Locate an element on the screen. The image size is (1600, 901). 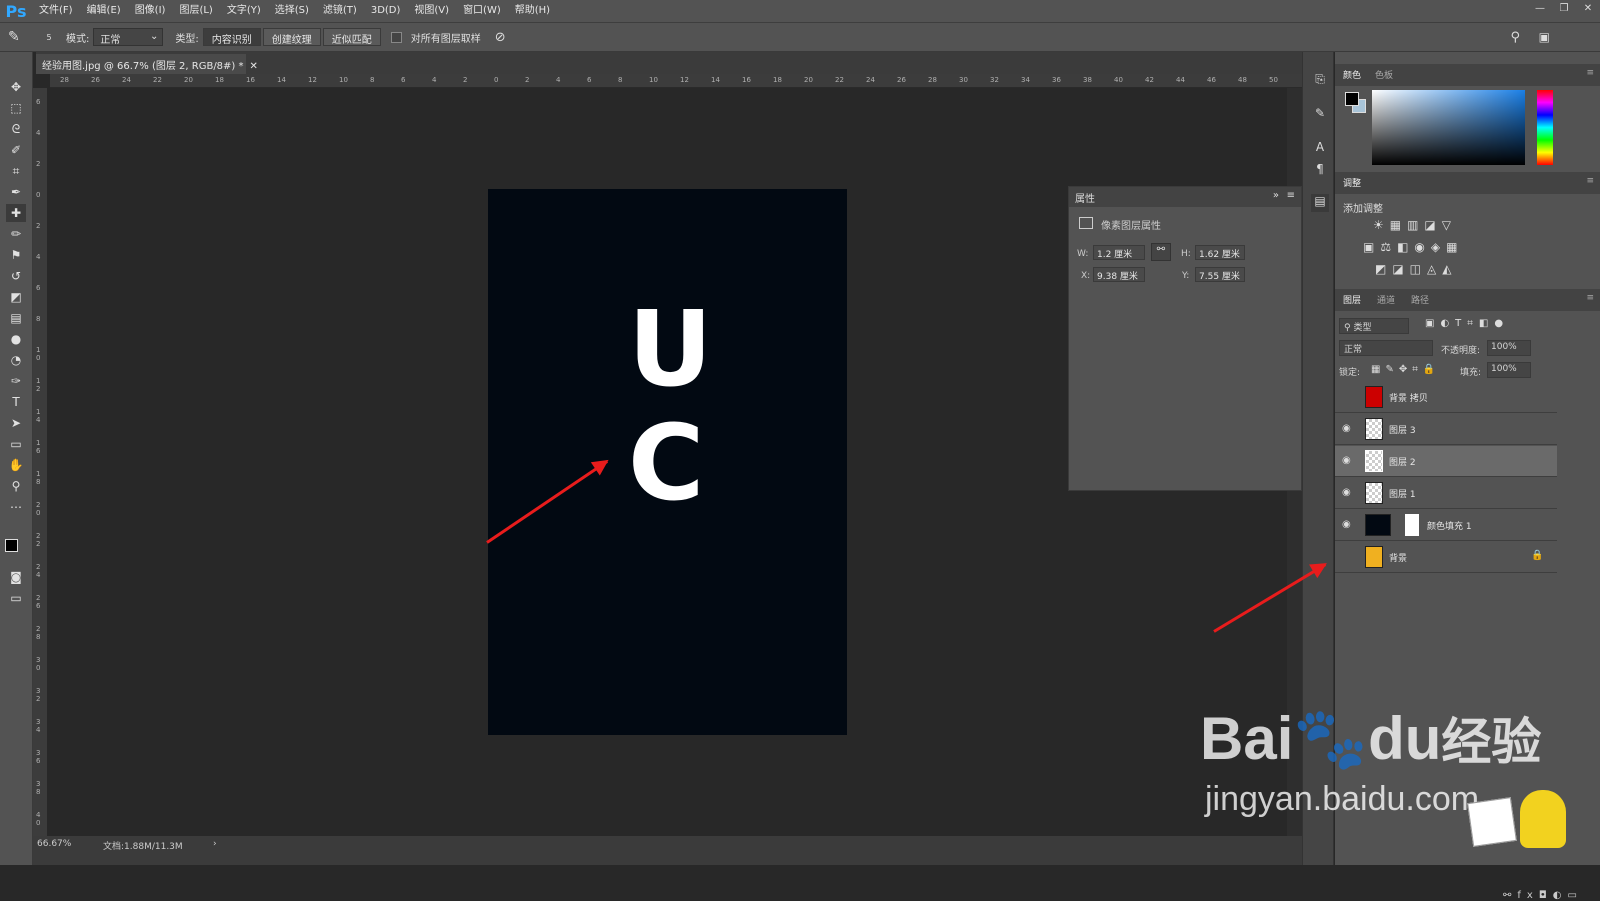
screen-mode-icon: ▭ is located at coordinates (16, 598).